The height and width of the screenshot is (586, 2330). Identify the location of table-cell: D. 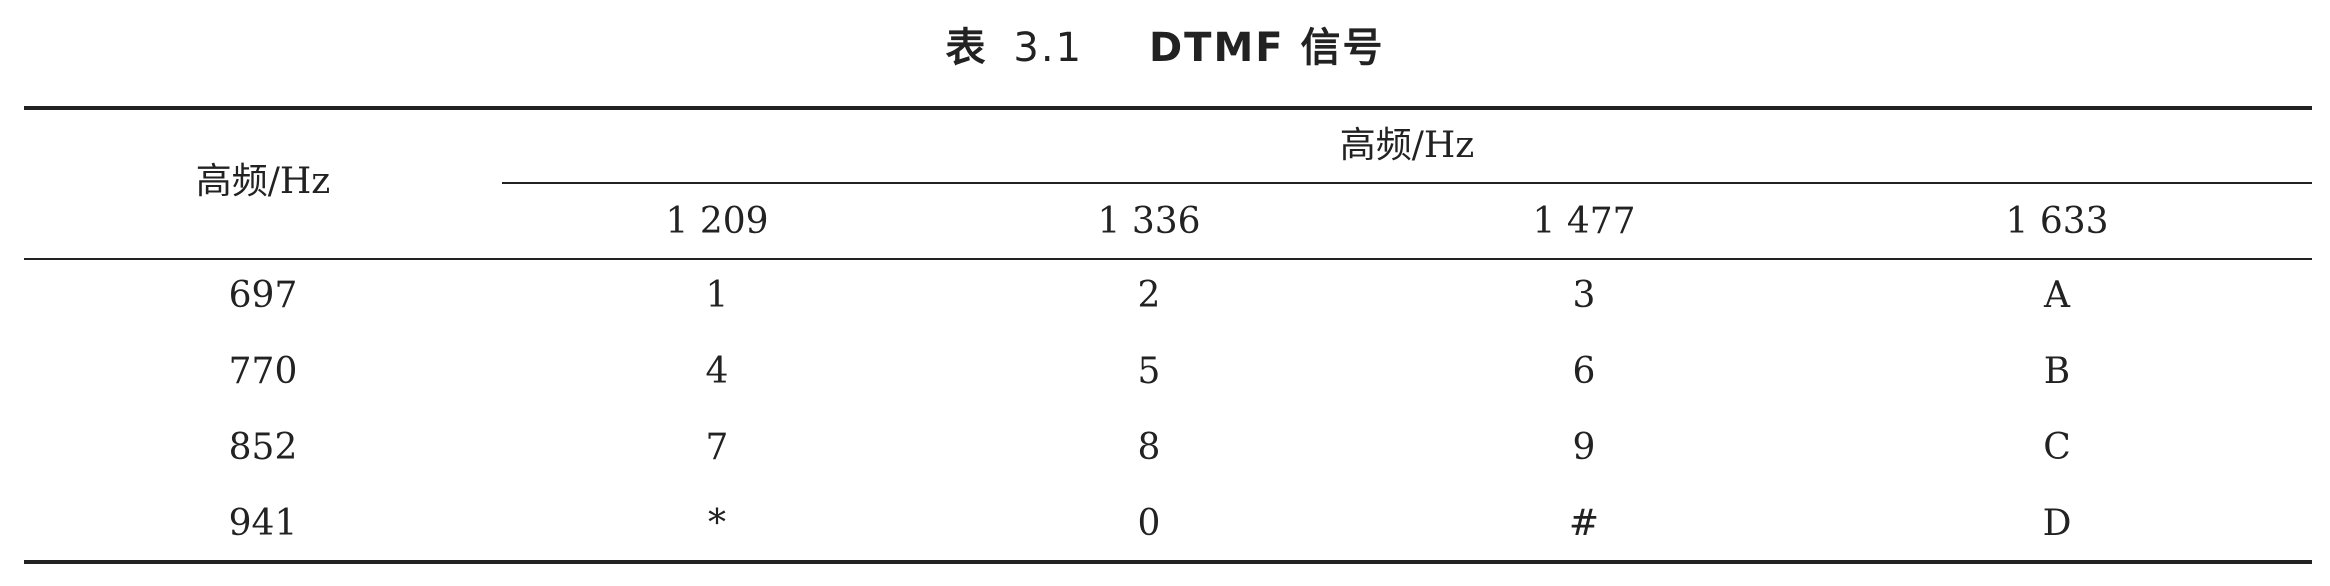
(2057, 523).